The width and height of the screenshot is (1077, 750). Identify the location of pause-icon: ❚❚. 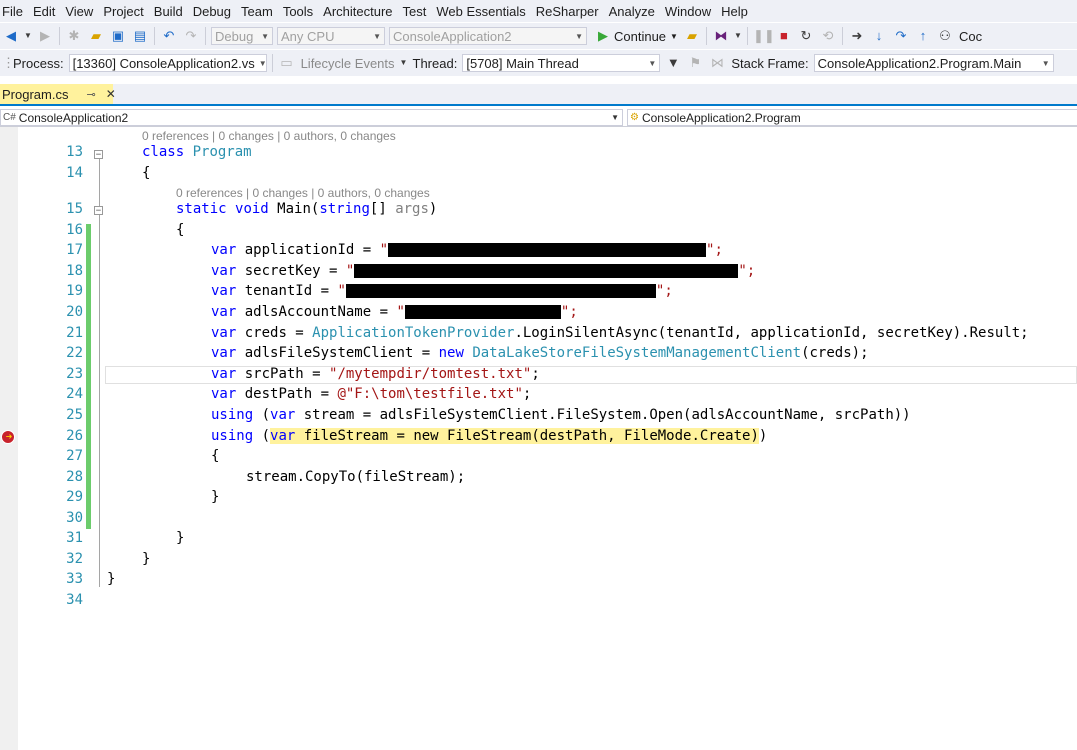
(764, 36).